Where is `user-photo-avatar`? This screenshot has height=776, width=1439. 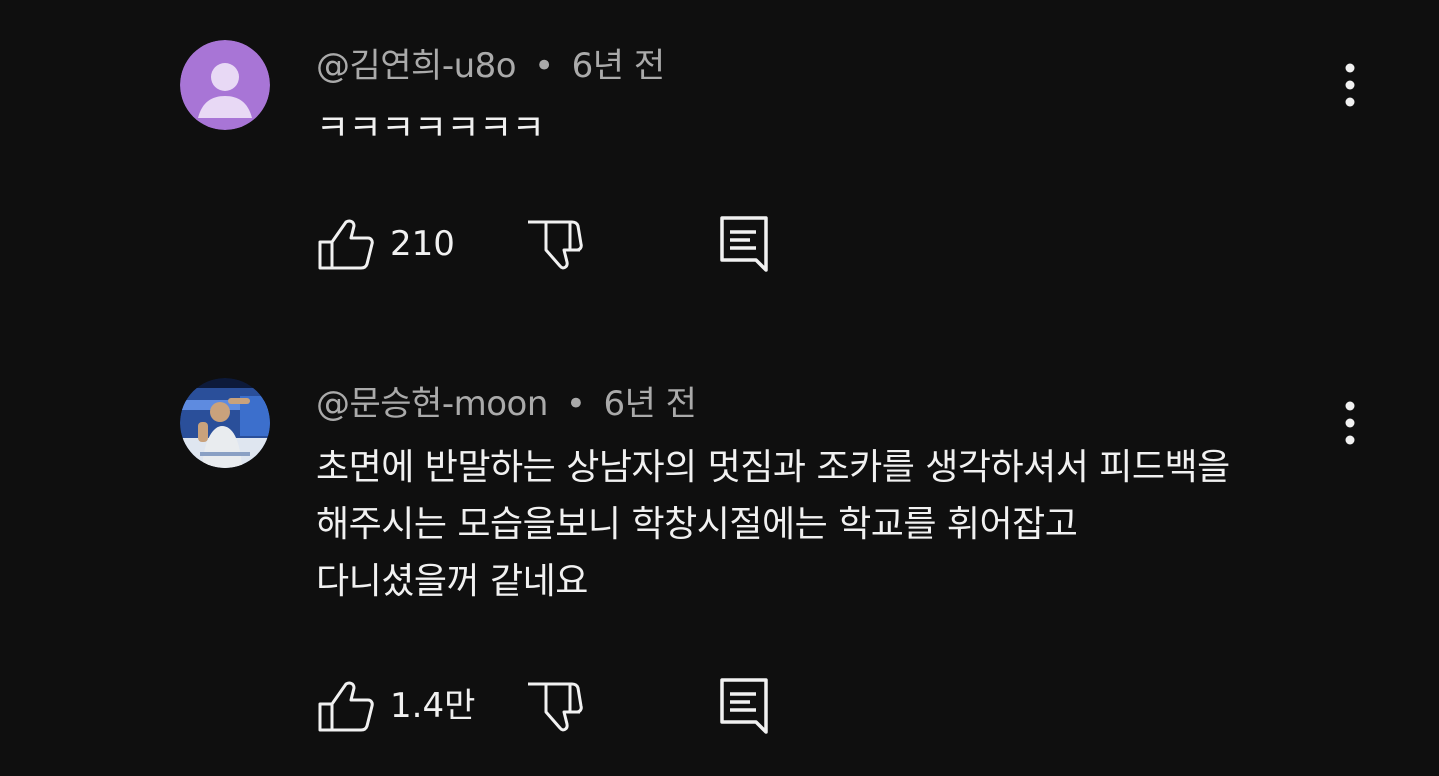 user-photo-avatar is located at coordinates (225, 423).